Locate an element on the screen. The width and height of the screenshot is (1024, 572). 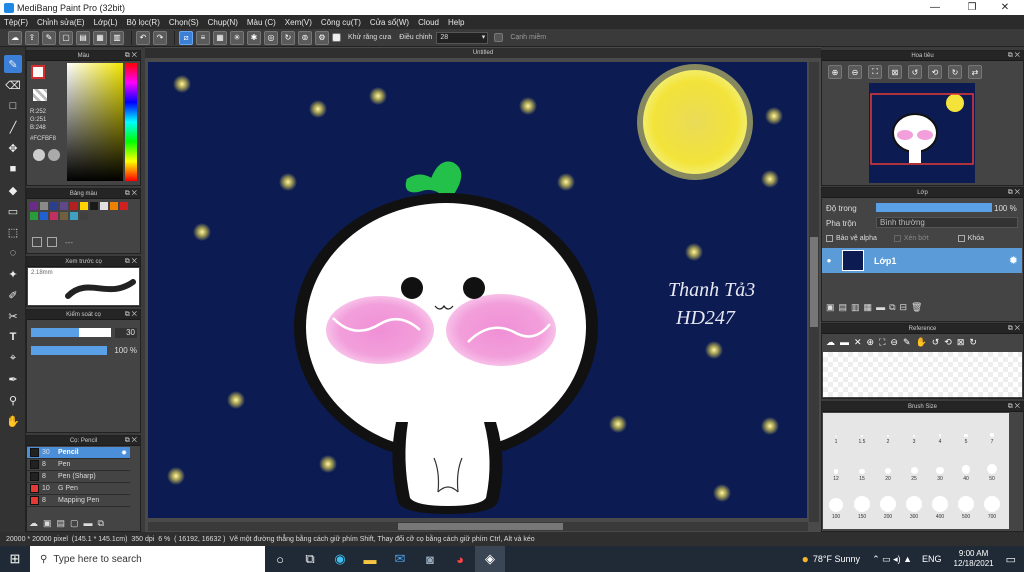
file-explorer-icon: ▬ is located at coordinates (370, 559).